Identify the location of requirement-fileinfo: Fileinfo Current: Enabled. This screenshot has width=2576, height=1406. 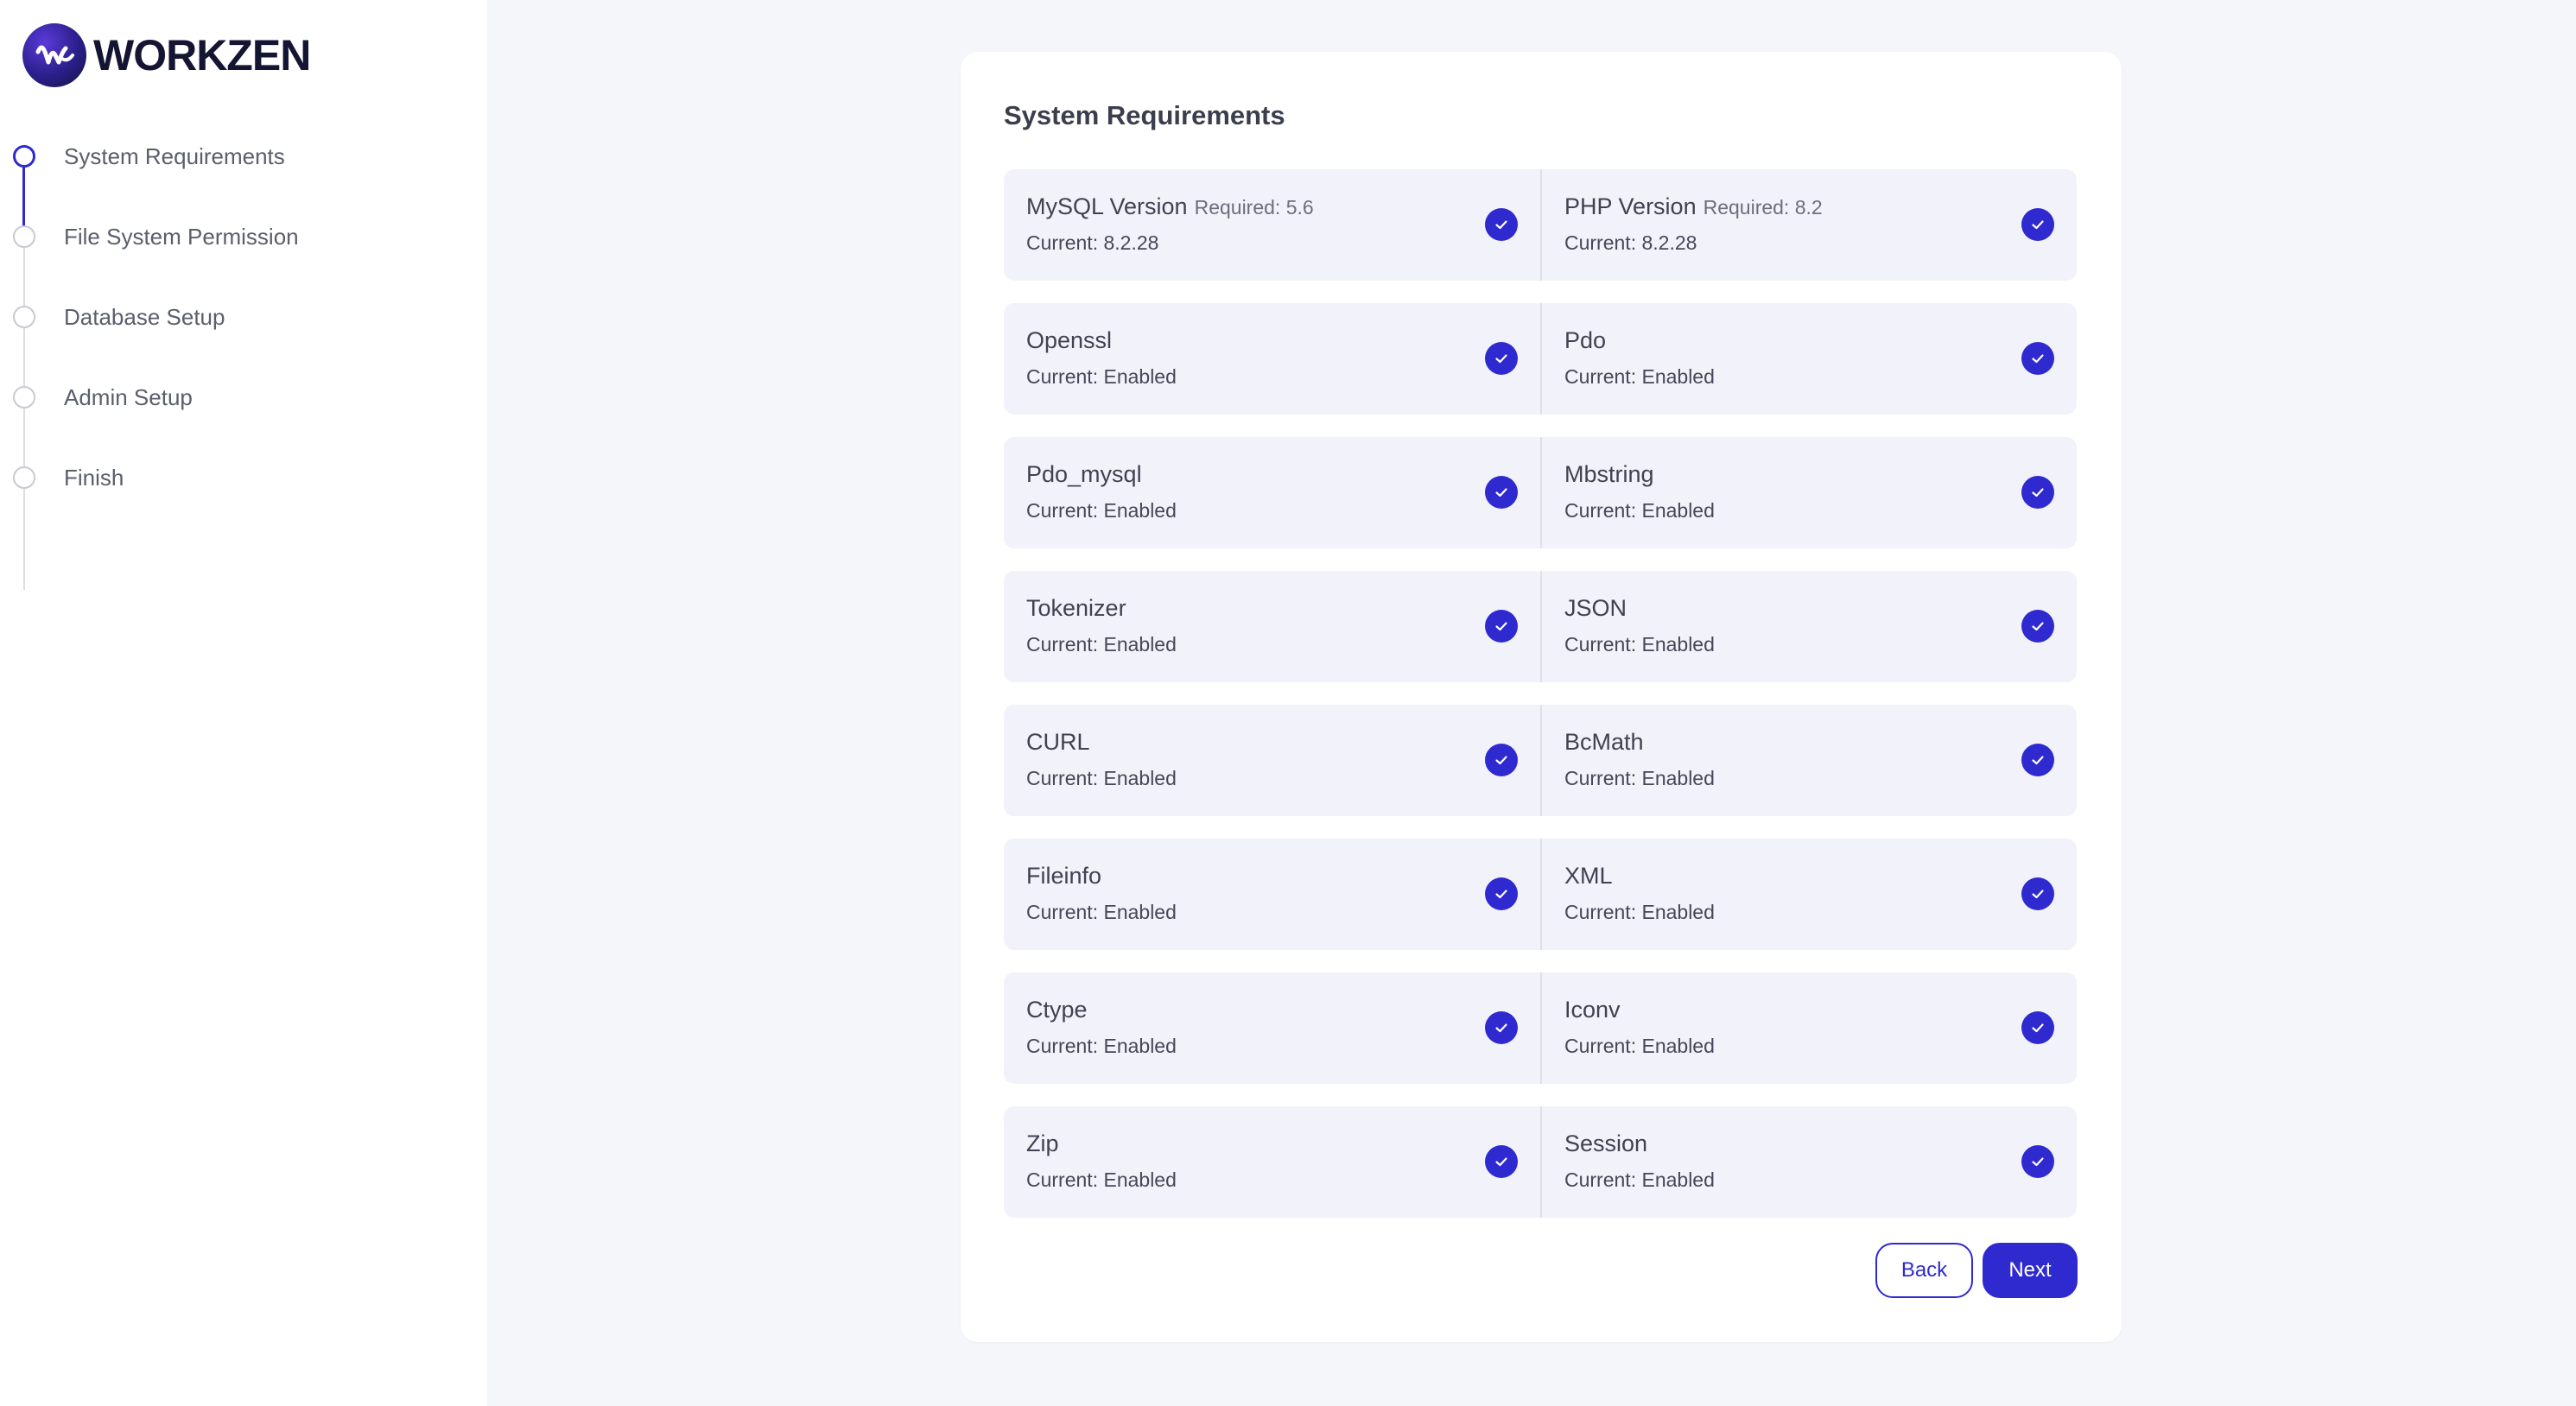
(1272, 894).